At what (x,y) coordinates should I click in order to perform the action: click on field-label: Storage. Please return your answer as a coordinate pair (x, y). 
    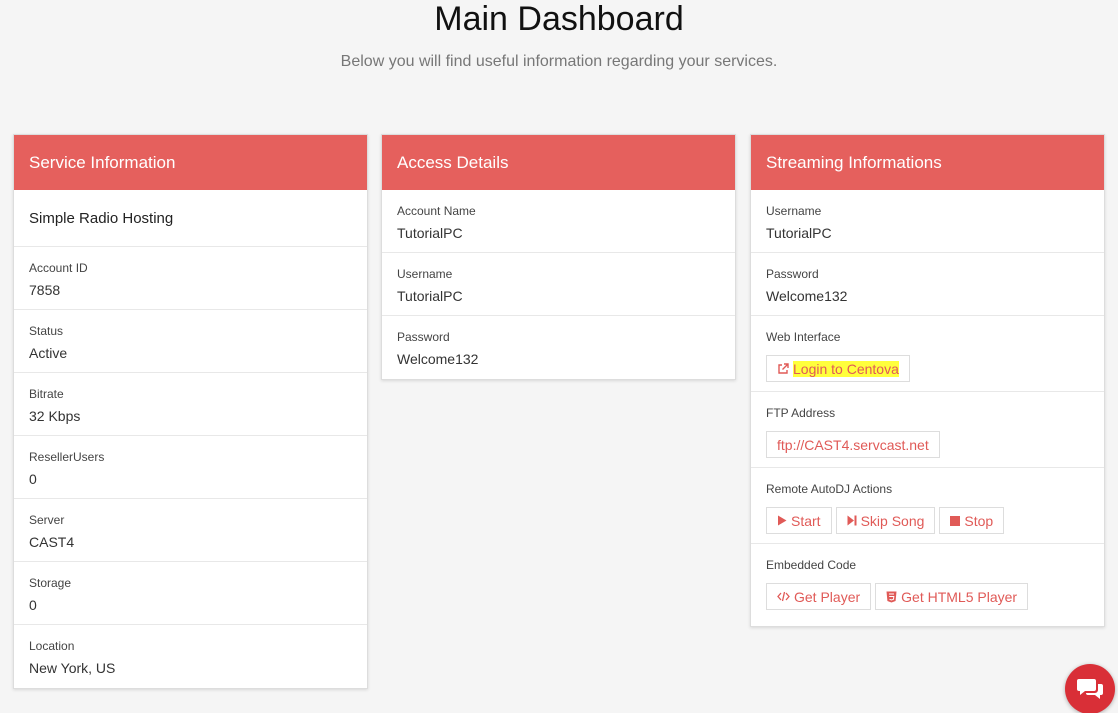
    Looking at the image, I should click on (50, 583).